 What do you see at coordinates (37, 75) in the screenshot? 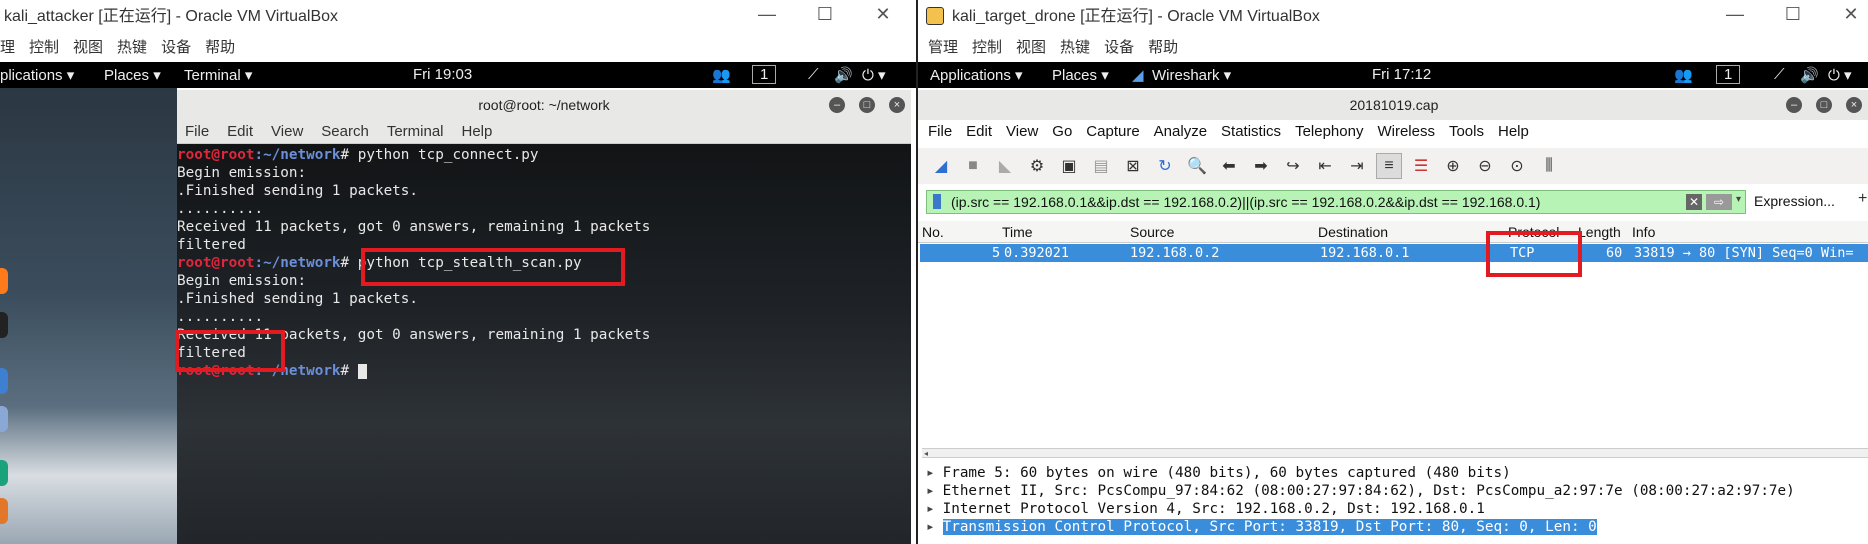
I see `applications-menu: plications ▾` at bounding box center [37, 75].